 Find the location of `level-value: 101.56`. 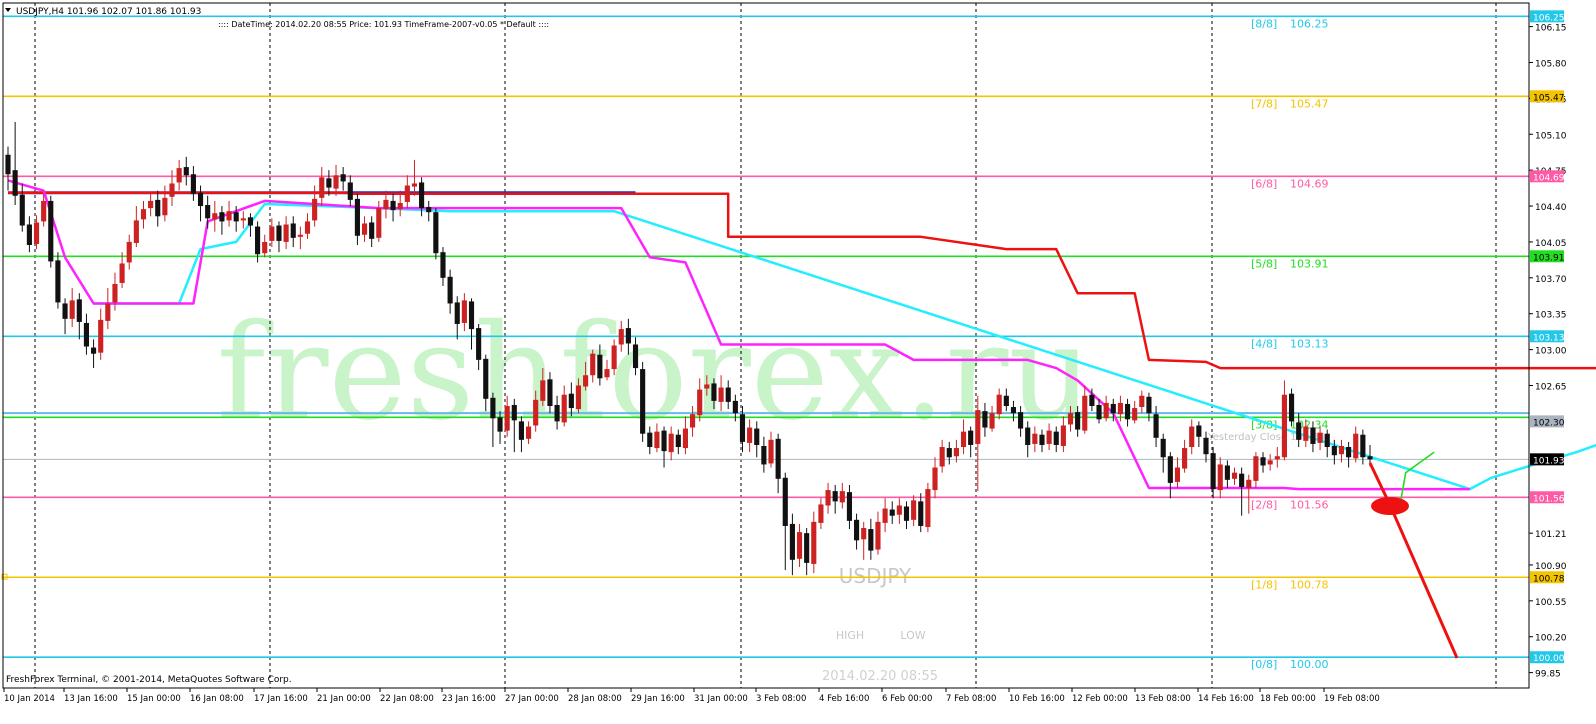

level-value: 101.56 is located at coordinates (1309, 504).